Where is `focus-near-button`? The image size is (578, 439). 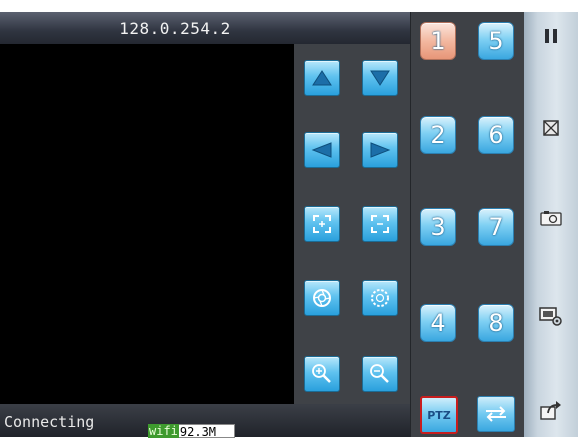 focus-near-button is located at coordinates (322, 298).